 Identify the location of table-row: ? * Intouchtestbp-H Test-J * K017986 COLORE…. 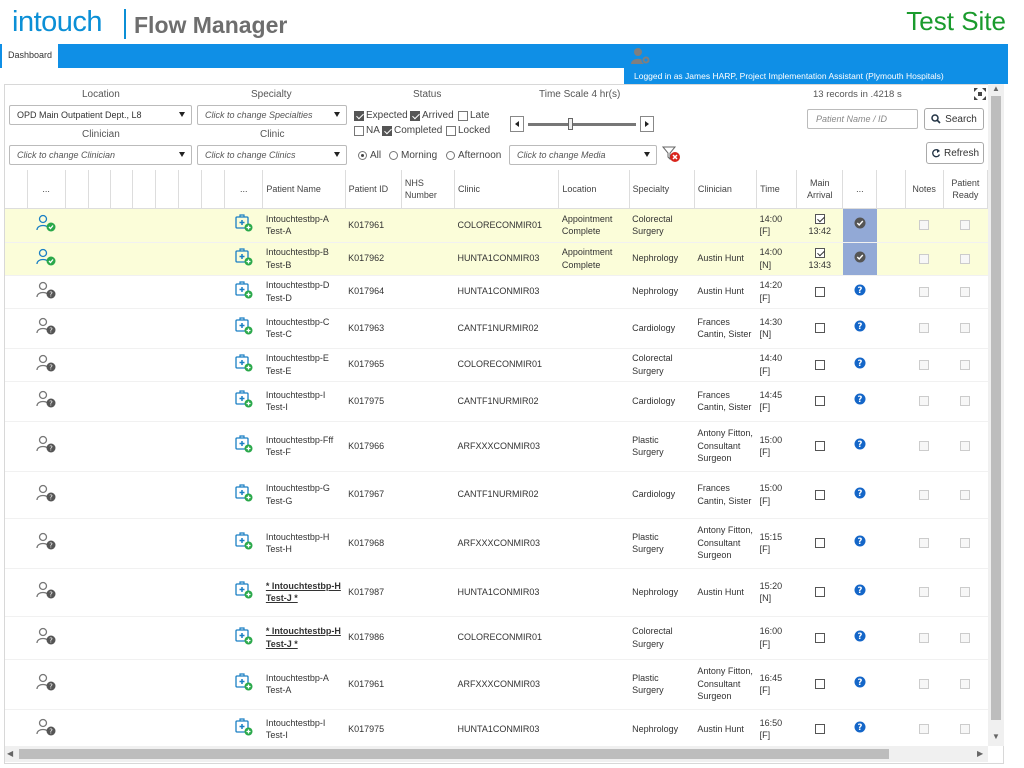
(496, 638).